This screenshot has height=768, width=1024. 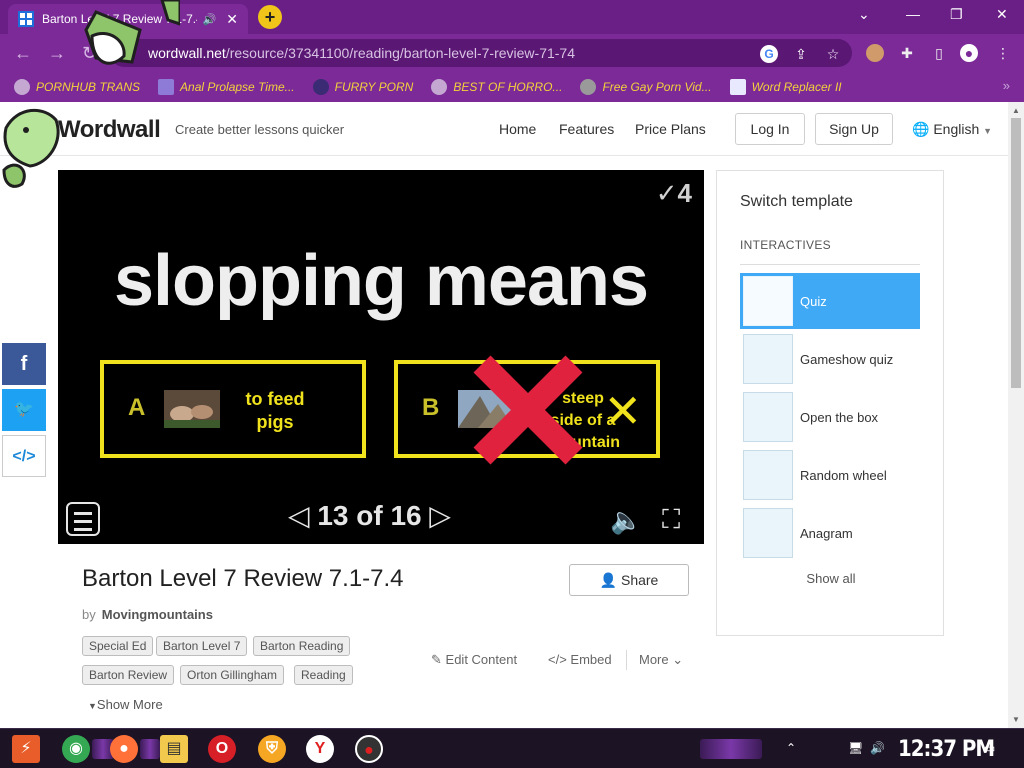 I want to click on template-open-the-box: Open the box, so click(x=830, y=417).